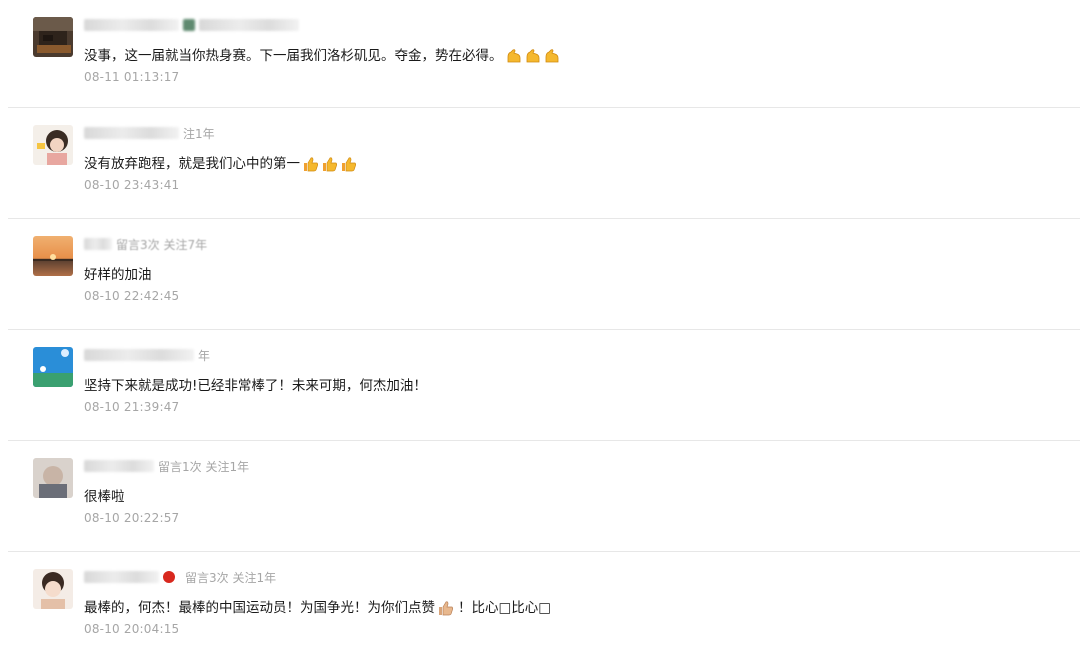  I want to click on comment-text: 最棒的，何杰！最棒的中国运动员！为国争光！为你们点赞 ！比心□比心□, so click(318, 608).